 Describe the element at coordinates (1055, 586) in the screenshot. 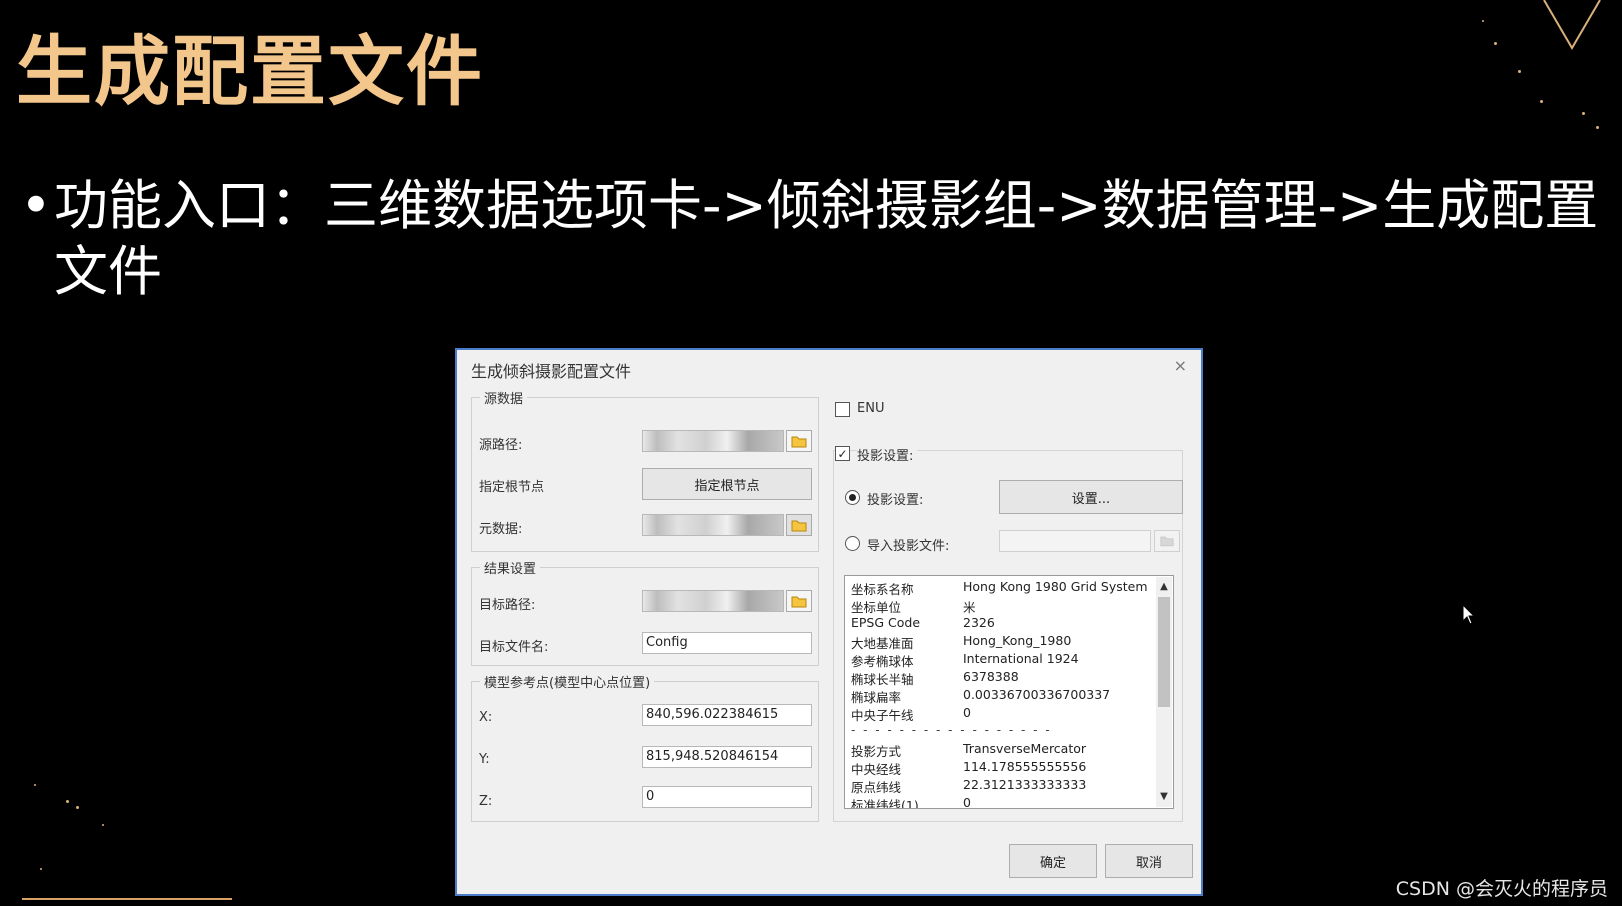

I see `info-value: Hong Kong 1980 Grid System` at that location.